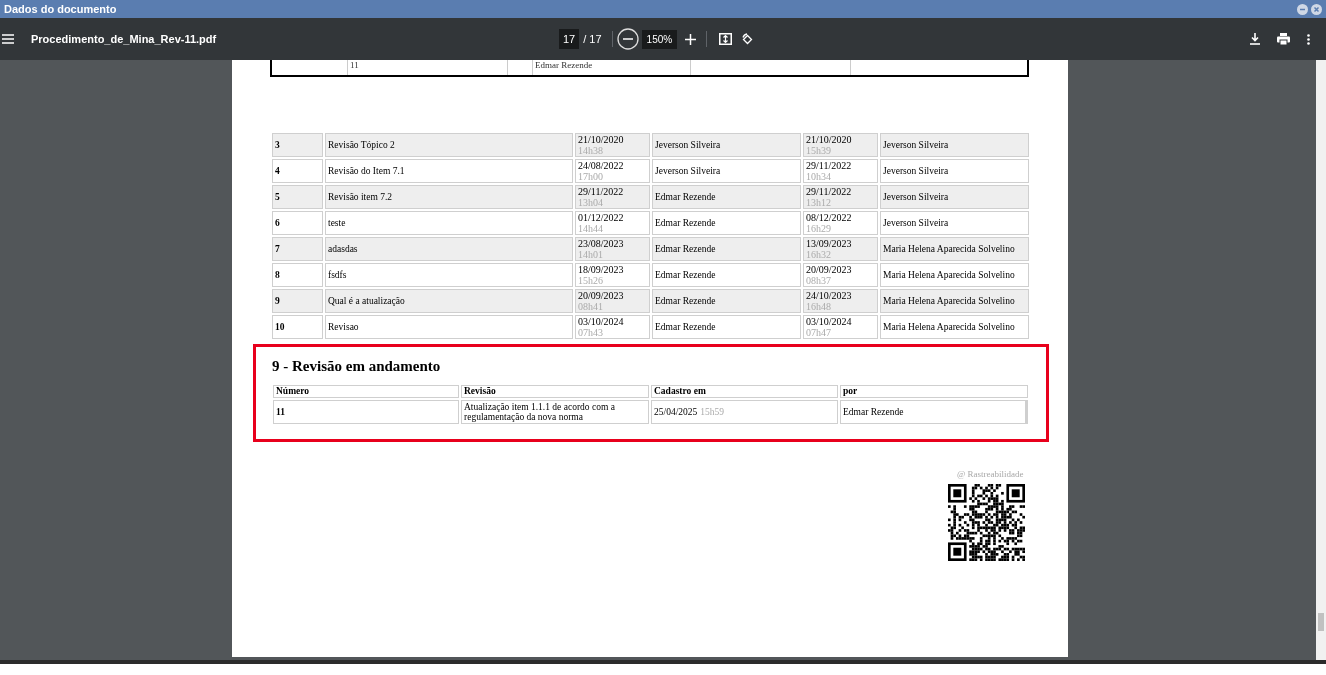 This screenshot has height=675, width=1326. What do you see at coordinates (627, 39) in the screenshot?
I see `zoom-out-icon` at bounding box center [627, 39].